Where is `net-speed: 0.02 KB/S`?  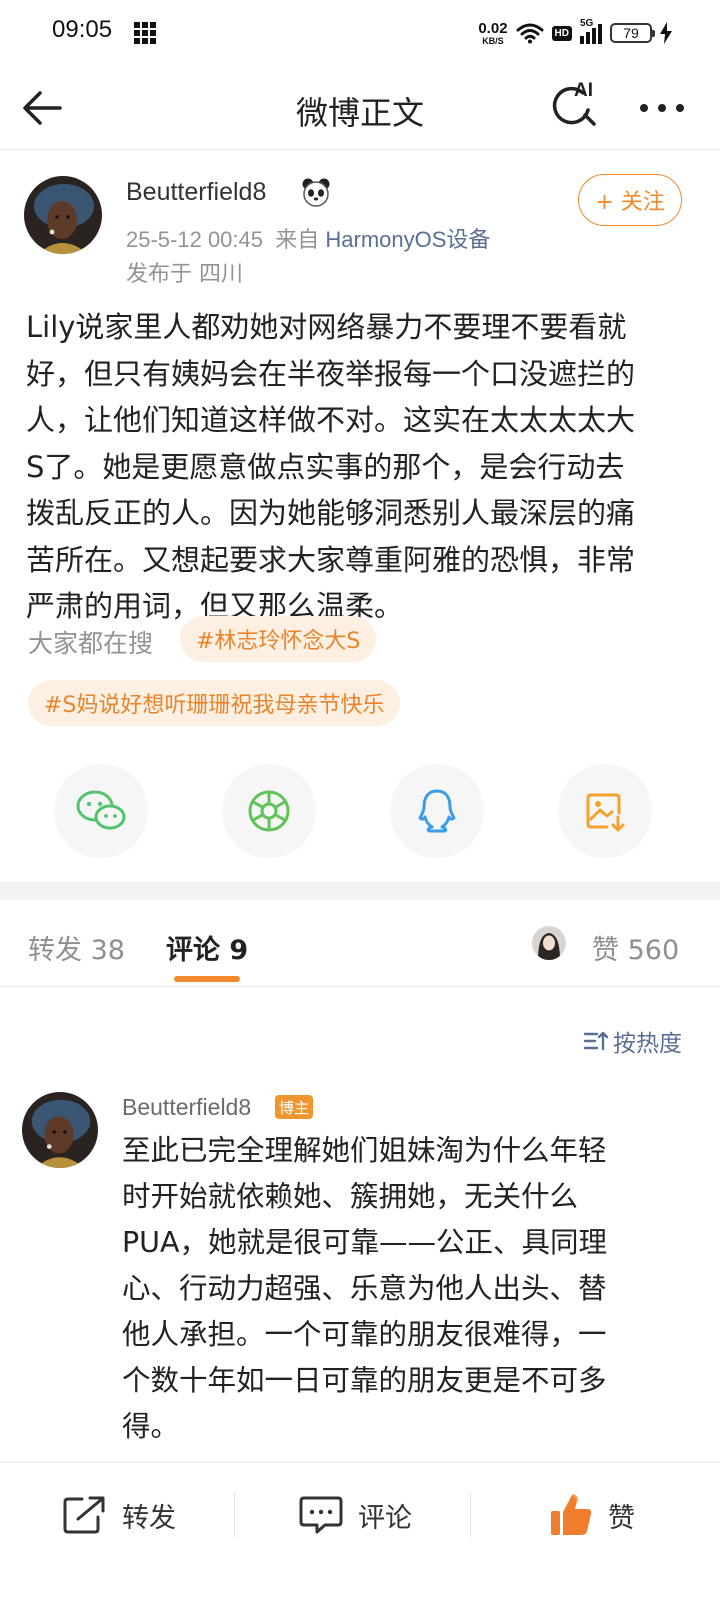 net-speed: 0.02 KB/S is located at coordinates (492, 33).